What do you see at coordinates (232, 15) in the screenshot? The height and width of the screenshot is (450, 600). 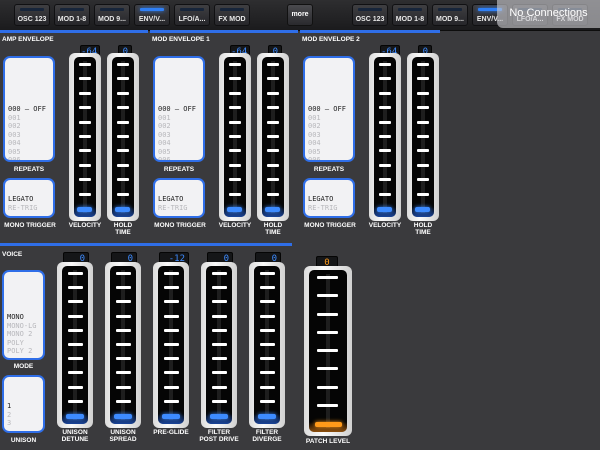 I see `tab-left_tabs-5: FX MOD` at bounding box center [232, 15].